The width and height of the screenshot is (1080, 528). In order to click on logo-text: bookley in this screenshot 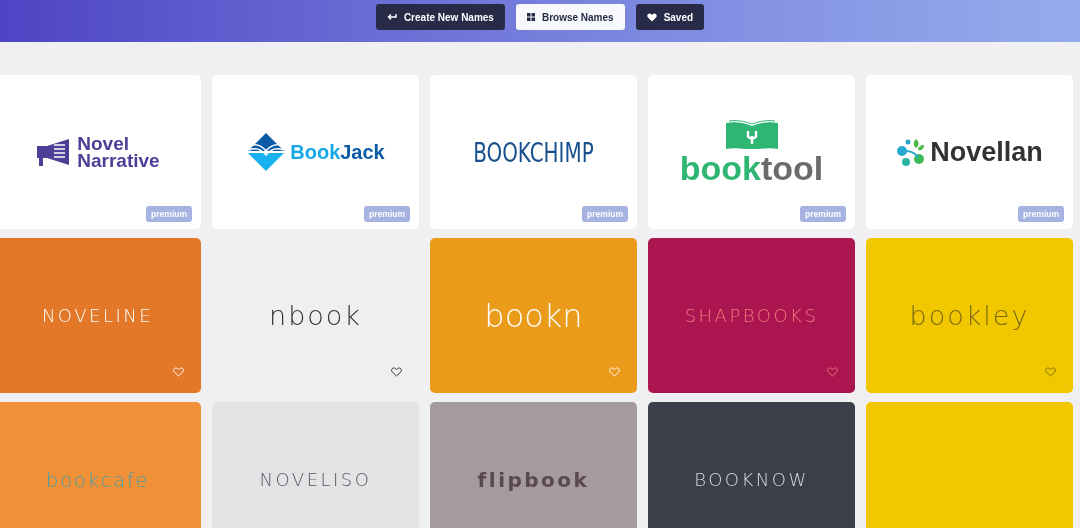, I will do `click(969, 315)`.